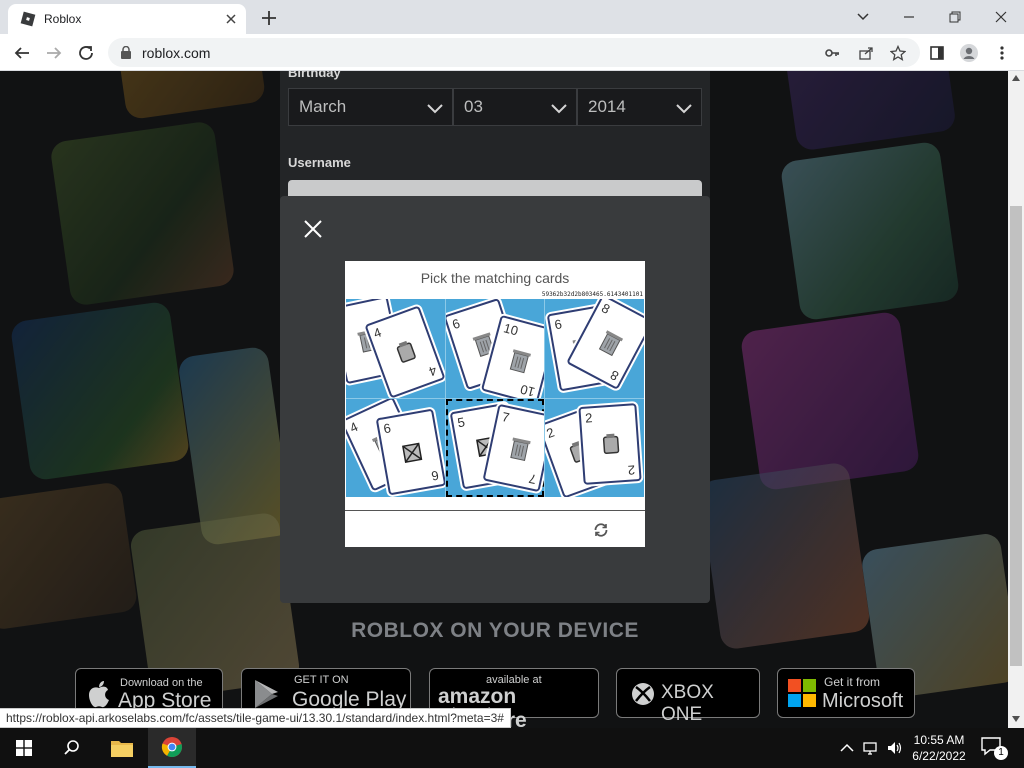  I want to click on username-label: Username, so click(319, 162).